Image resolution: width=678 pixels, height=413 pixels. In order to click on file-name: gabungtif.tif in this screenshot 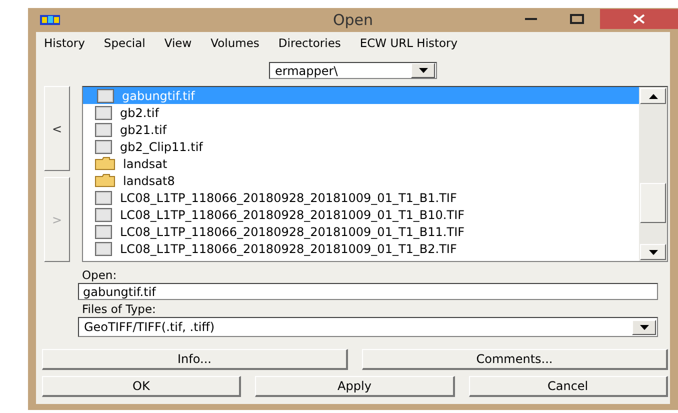, I will do `click(158, 95)`.